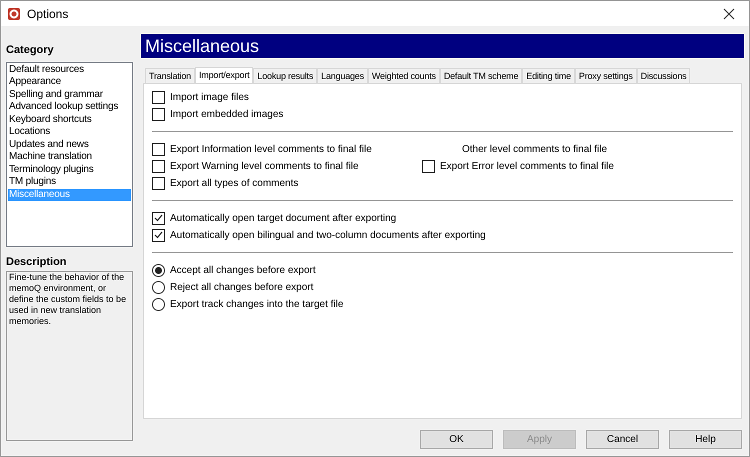  What do you see at coordinates (69, 144) in the screenshot?
I see `category-item: Updates and news` at bounding box center [69, 144].